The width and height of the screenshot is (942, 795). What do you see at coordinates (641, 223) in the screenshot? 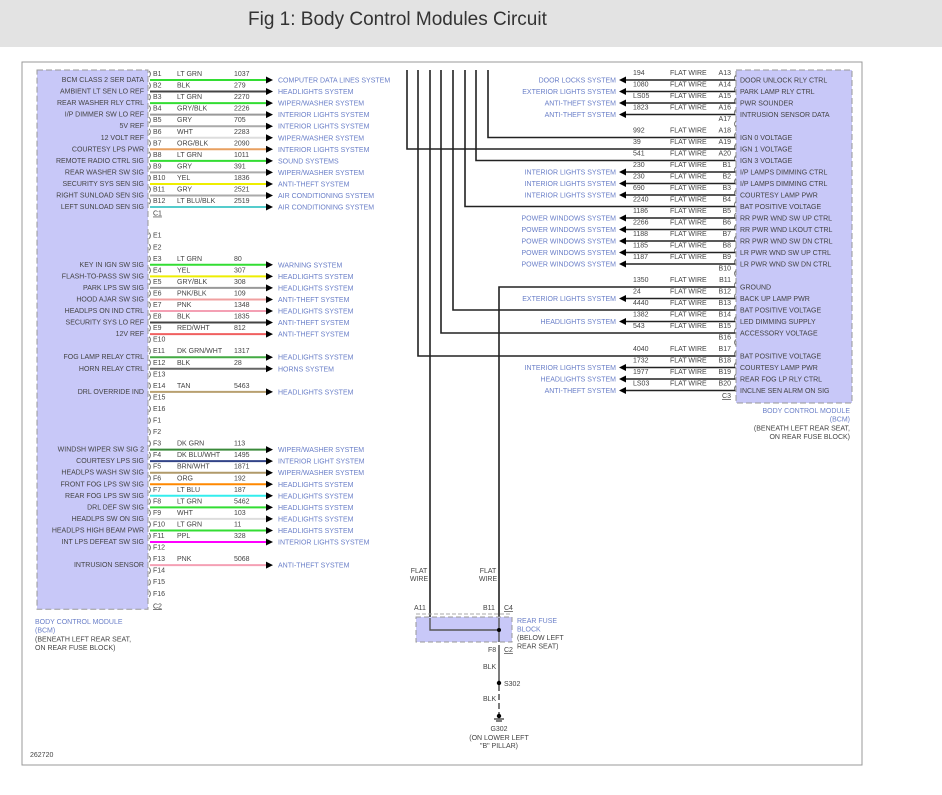
I see `circuit-number: 2266` at bounding box center [641, 223].